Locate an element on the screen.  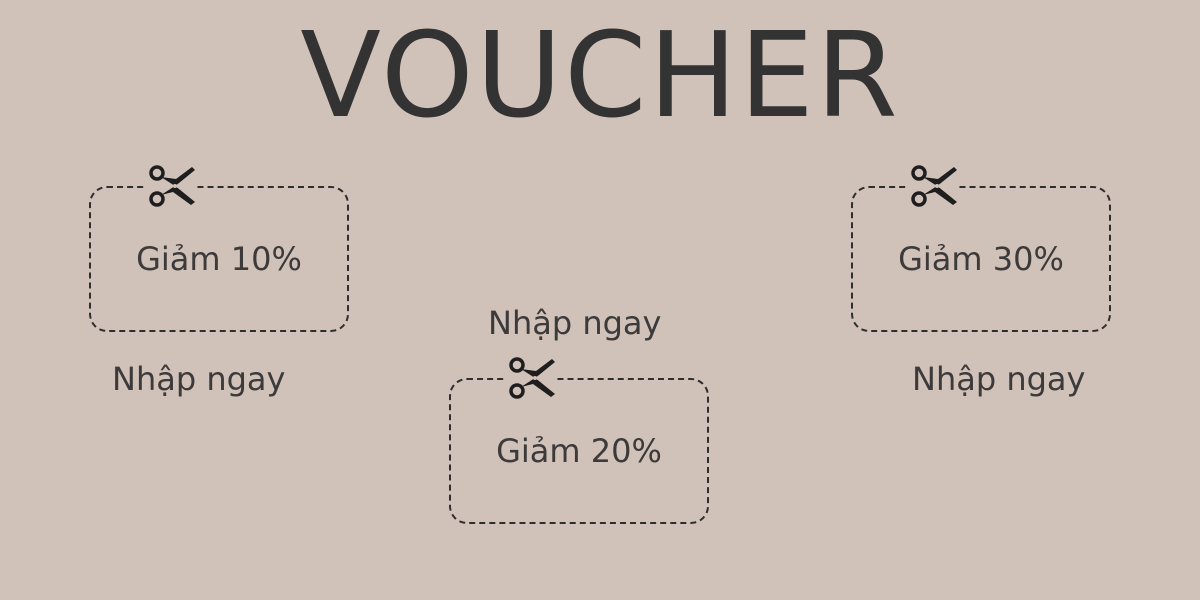
voucher-label: Giảm 10% is located at coordinates (219, 259).